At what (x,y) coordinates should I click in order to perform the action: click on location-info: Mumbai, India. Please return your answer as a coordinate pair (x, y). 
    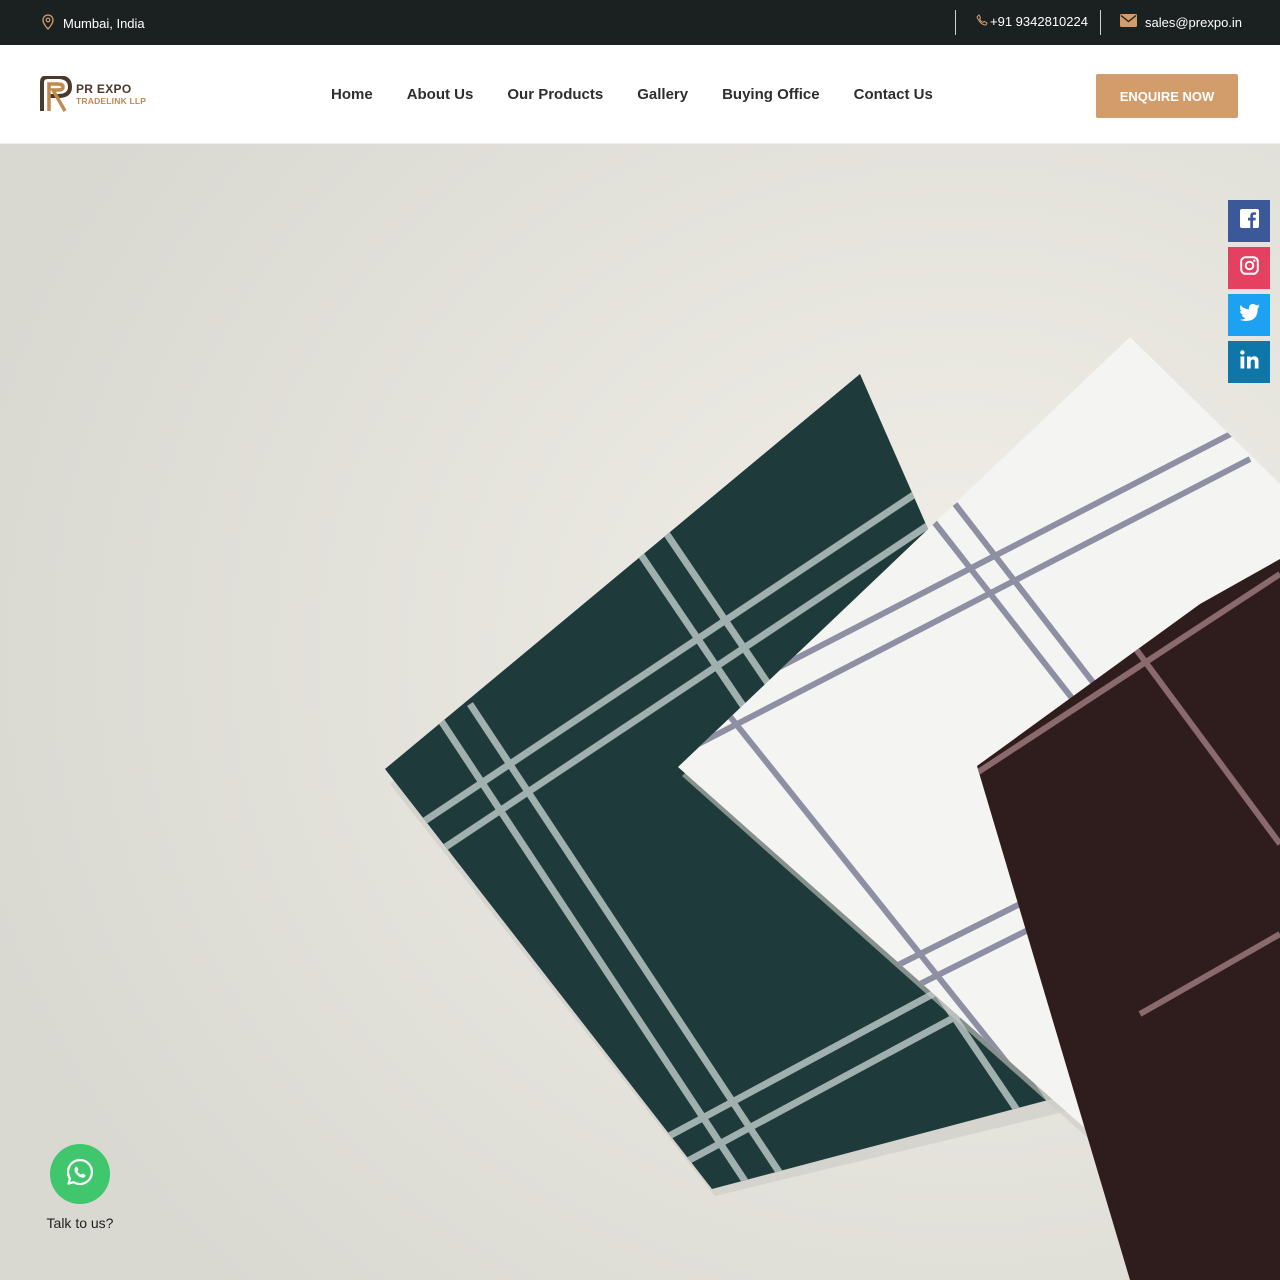
    Looking at the image, I should click on (93, 23).